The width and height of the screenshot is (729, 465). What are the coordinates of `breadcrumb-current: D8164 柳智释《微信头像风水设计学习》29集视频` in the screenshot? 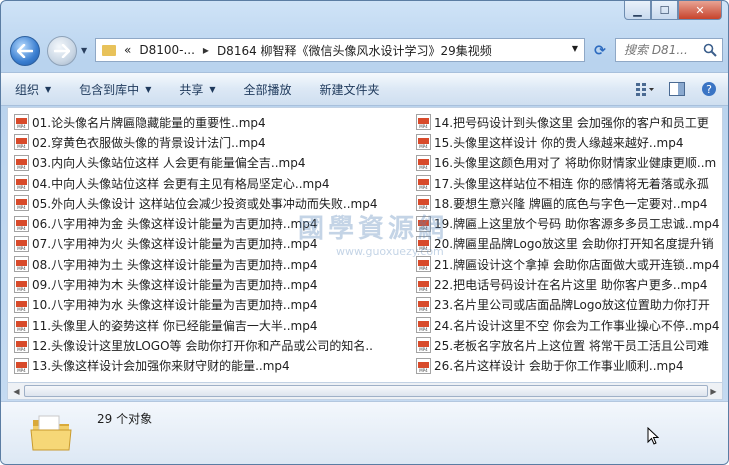 It's located at (354, 50).